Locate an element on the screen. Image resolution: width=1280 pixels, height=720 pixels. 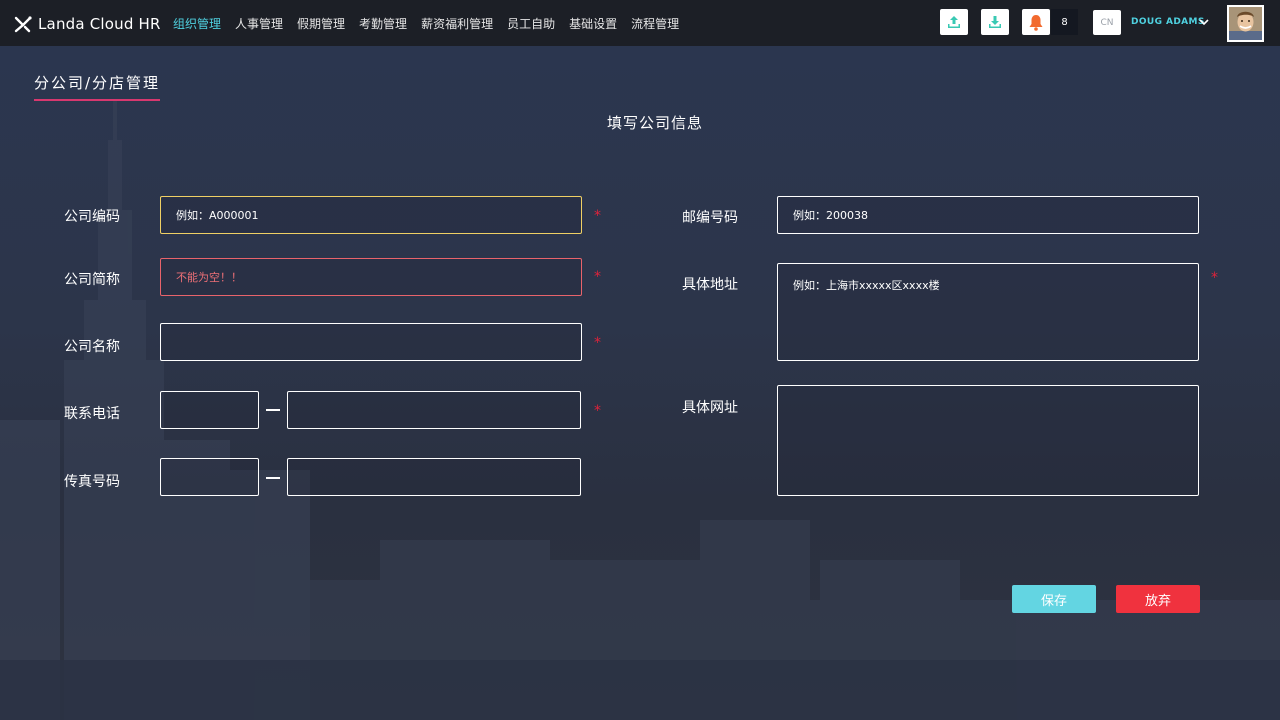
upload-icon is located at coordinates (954, 22).